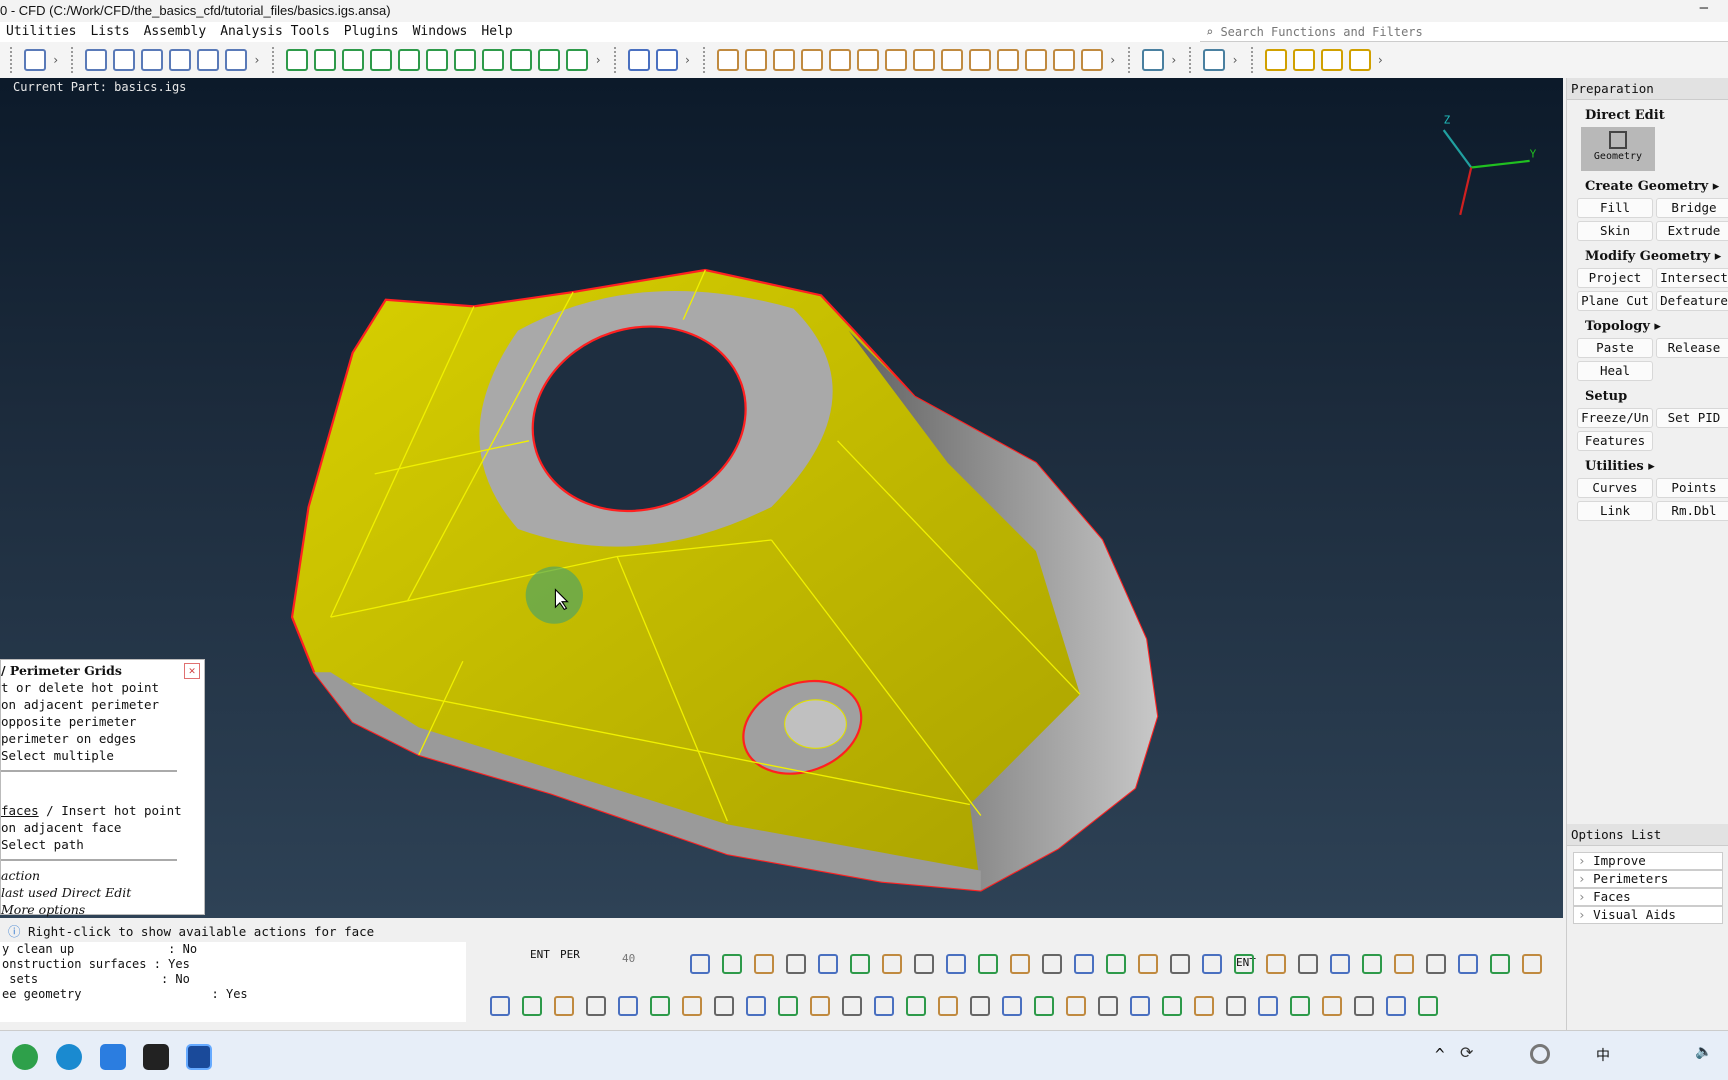  Describe the element at coordinates (41, 32) in the screenshot. I see `menu-utilities: Utilities` at that location.